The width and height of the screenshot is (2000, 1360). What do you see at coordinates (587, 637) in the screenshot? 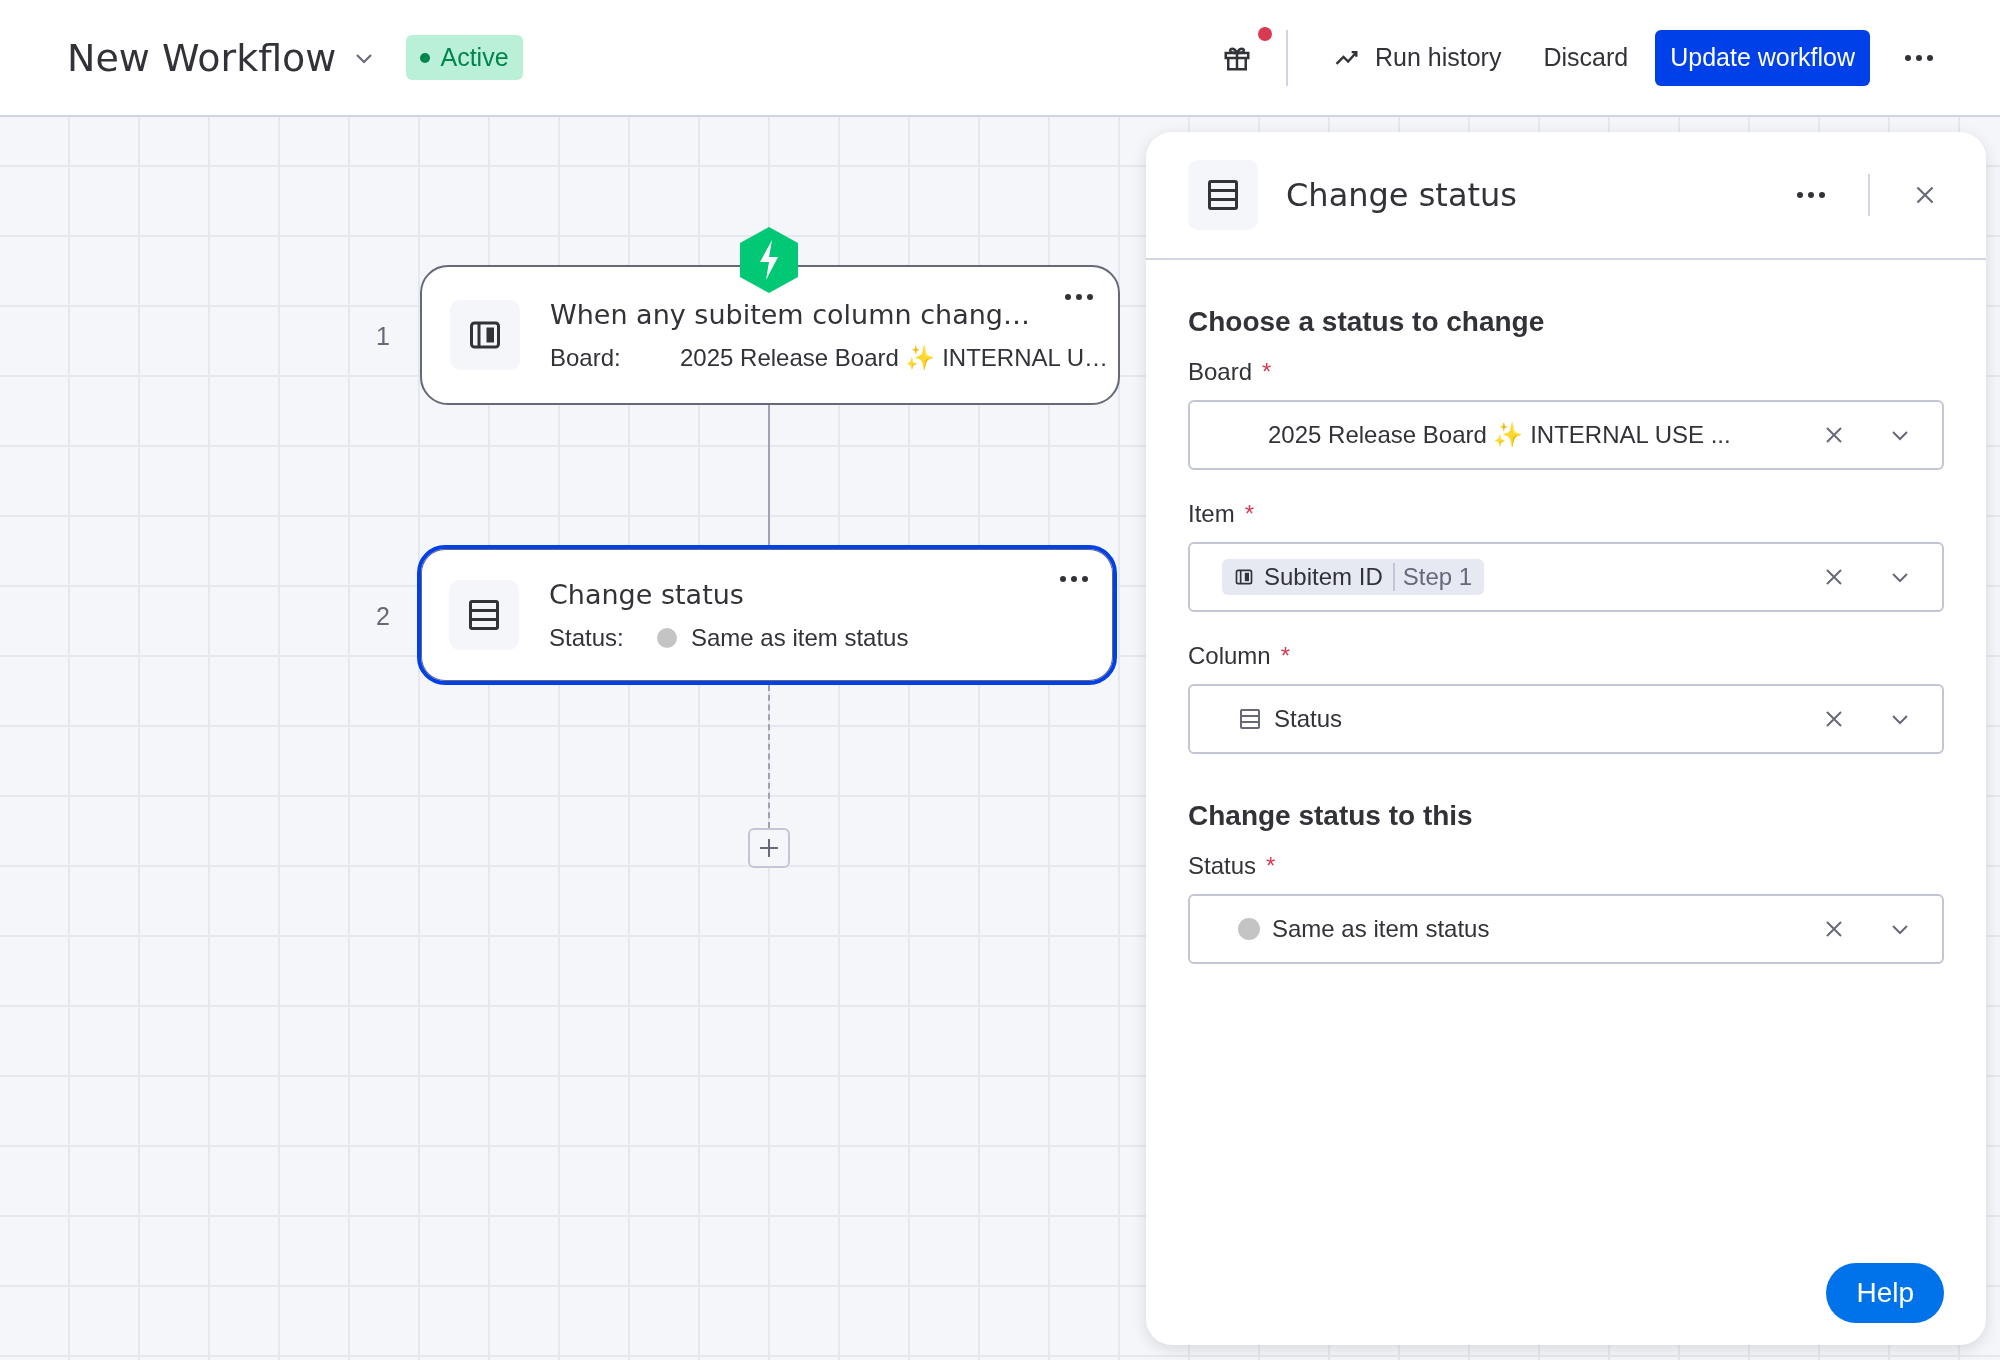
I see `node-field-label: Status:` at bounding box center [587, 637].